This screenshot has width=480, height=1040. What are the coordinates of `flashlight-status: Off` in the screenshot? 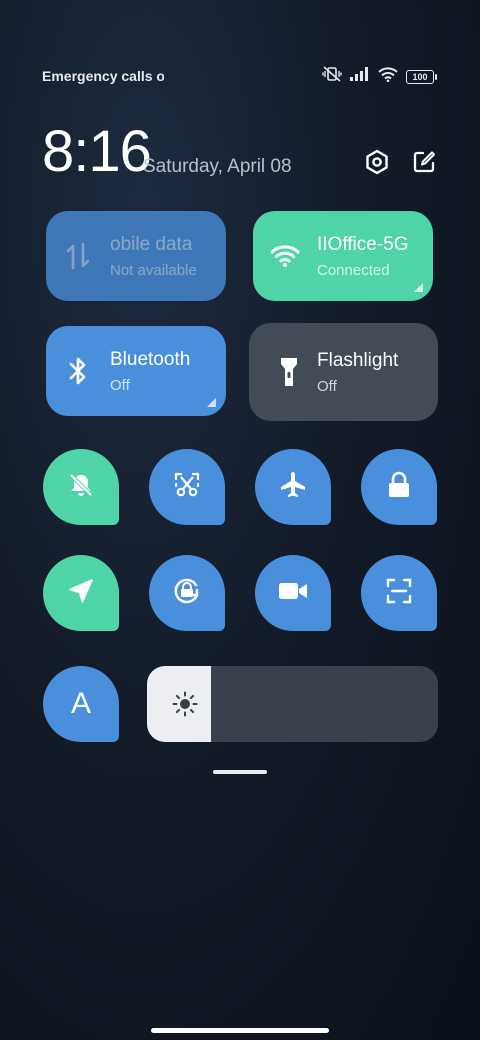 It's located at (327, 386).